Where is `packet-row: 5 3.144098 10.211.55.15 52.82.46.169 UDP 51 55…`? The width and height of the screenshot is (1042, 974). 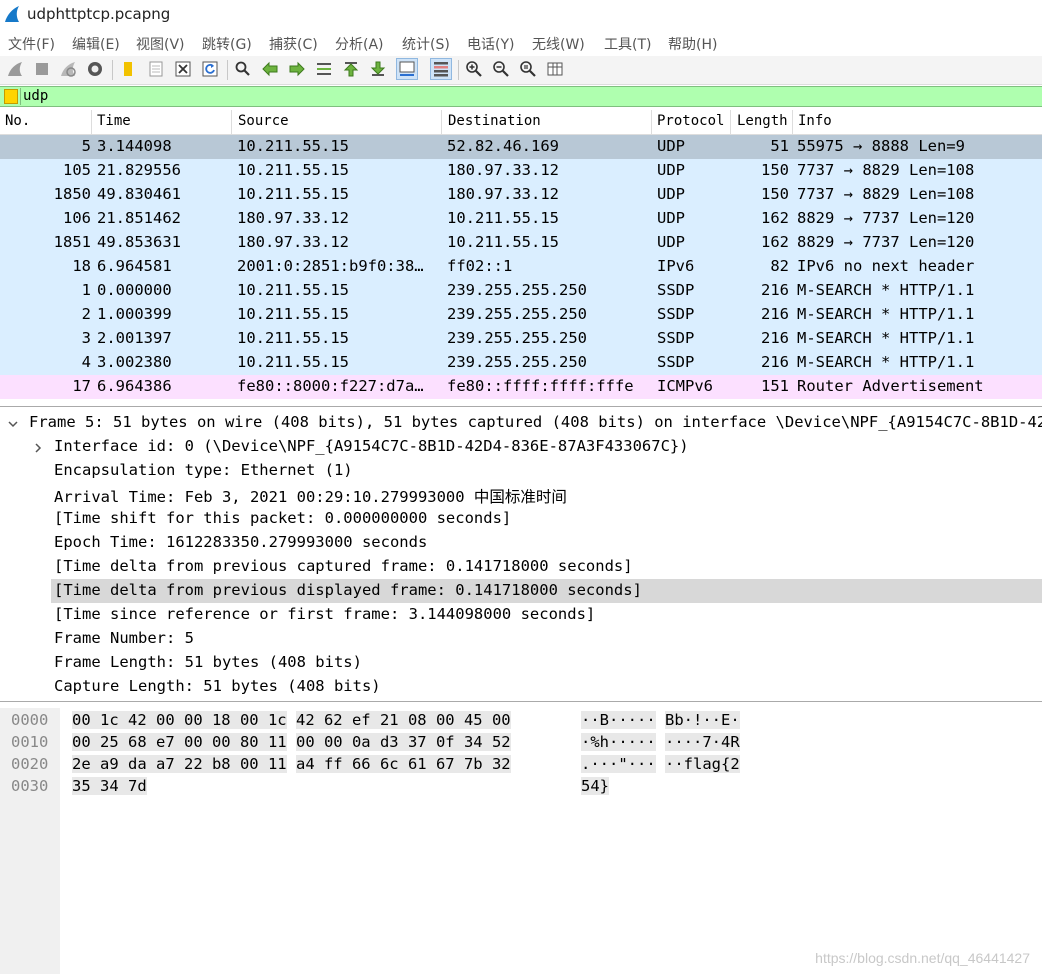 packet-row: 5 3.144098 10.211.55.15 52.82.46.169 UDP 51 55… is located at coordinates (521, 147).